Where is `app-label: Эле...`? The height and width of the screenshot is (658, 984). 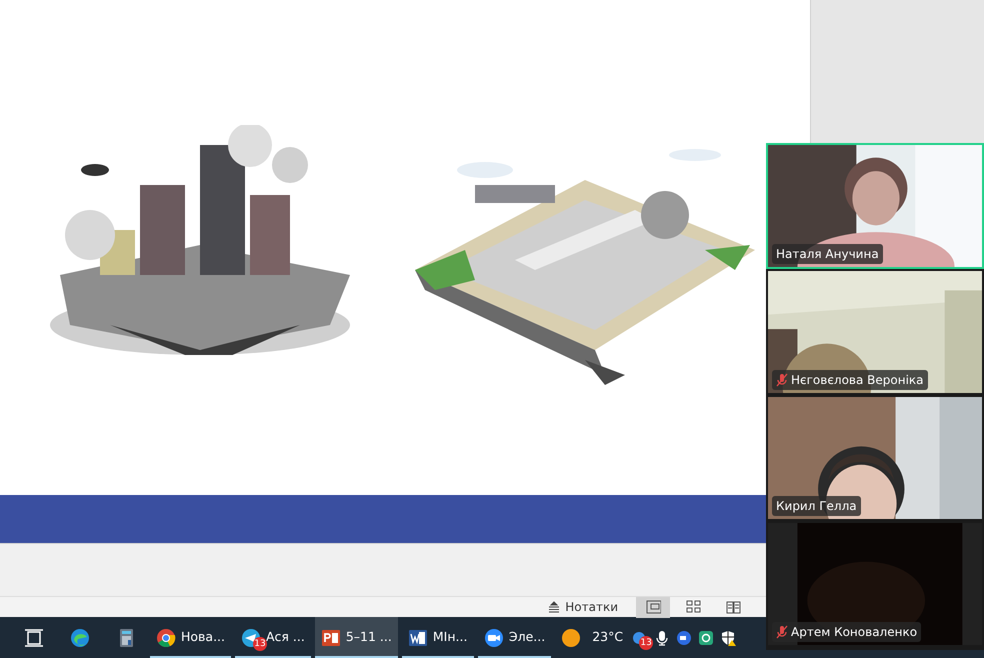 app-label: Эле... is located at coordinates (527, 637).